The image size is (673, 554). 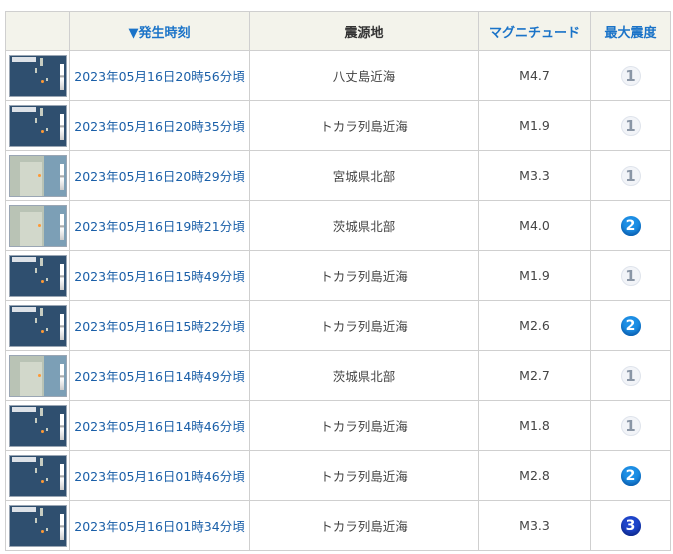 I want to click on magnitude-cell: M2.8, so click(x=534, y=475).